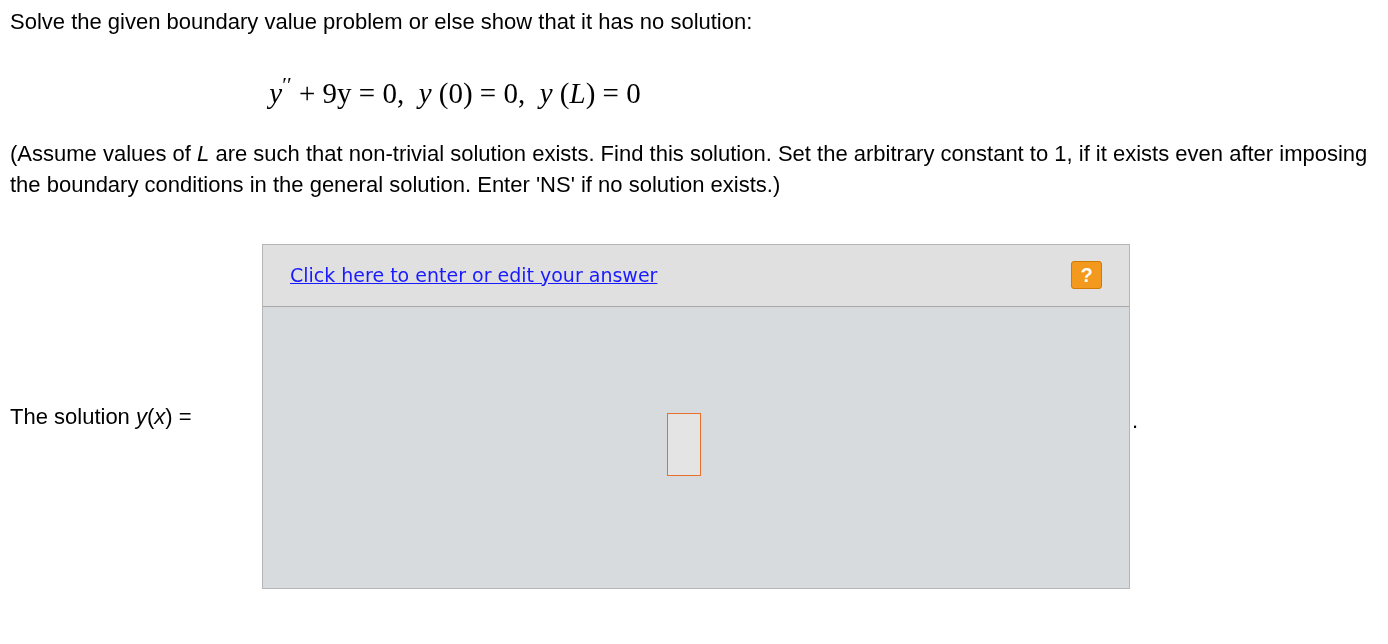 This screenshot has width=1388, height=644. Describe the element at coordinates (1135, 420) in the screenshot. I see `trailing-period: .` at that location.